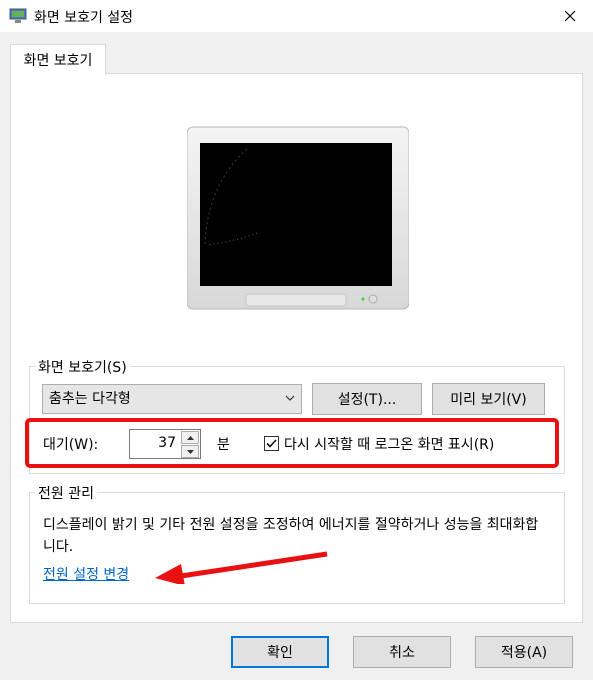 Image resolution: width=593 pixels, height=680 pixels. Describe the element at coordinates (296, 16) in the screenshot. I see `title-bar: 화면 보호기 설정` at that location.